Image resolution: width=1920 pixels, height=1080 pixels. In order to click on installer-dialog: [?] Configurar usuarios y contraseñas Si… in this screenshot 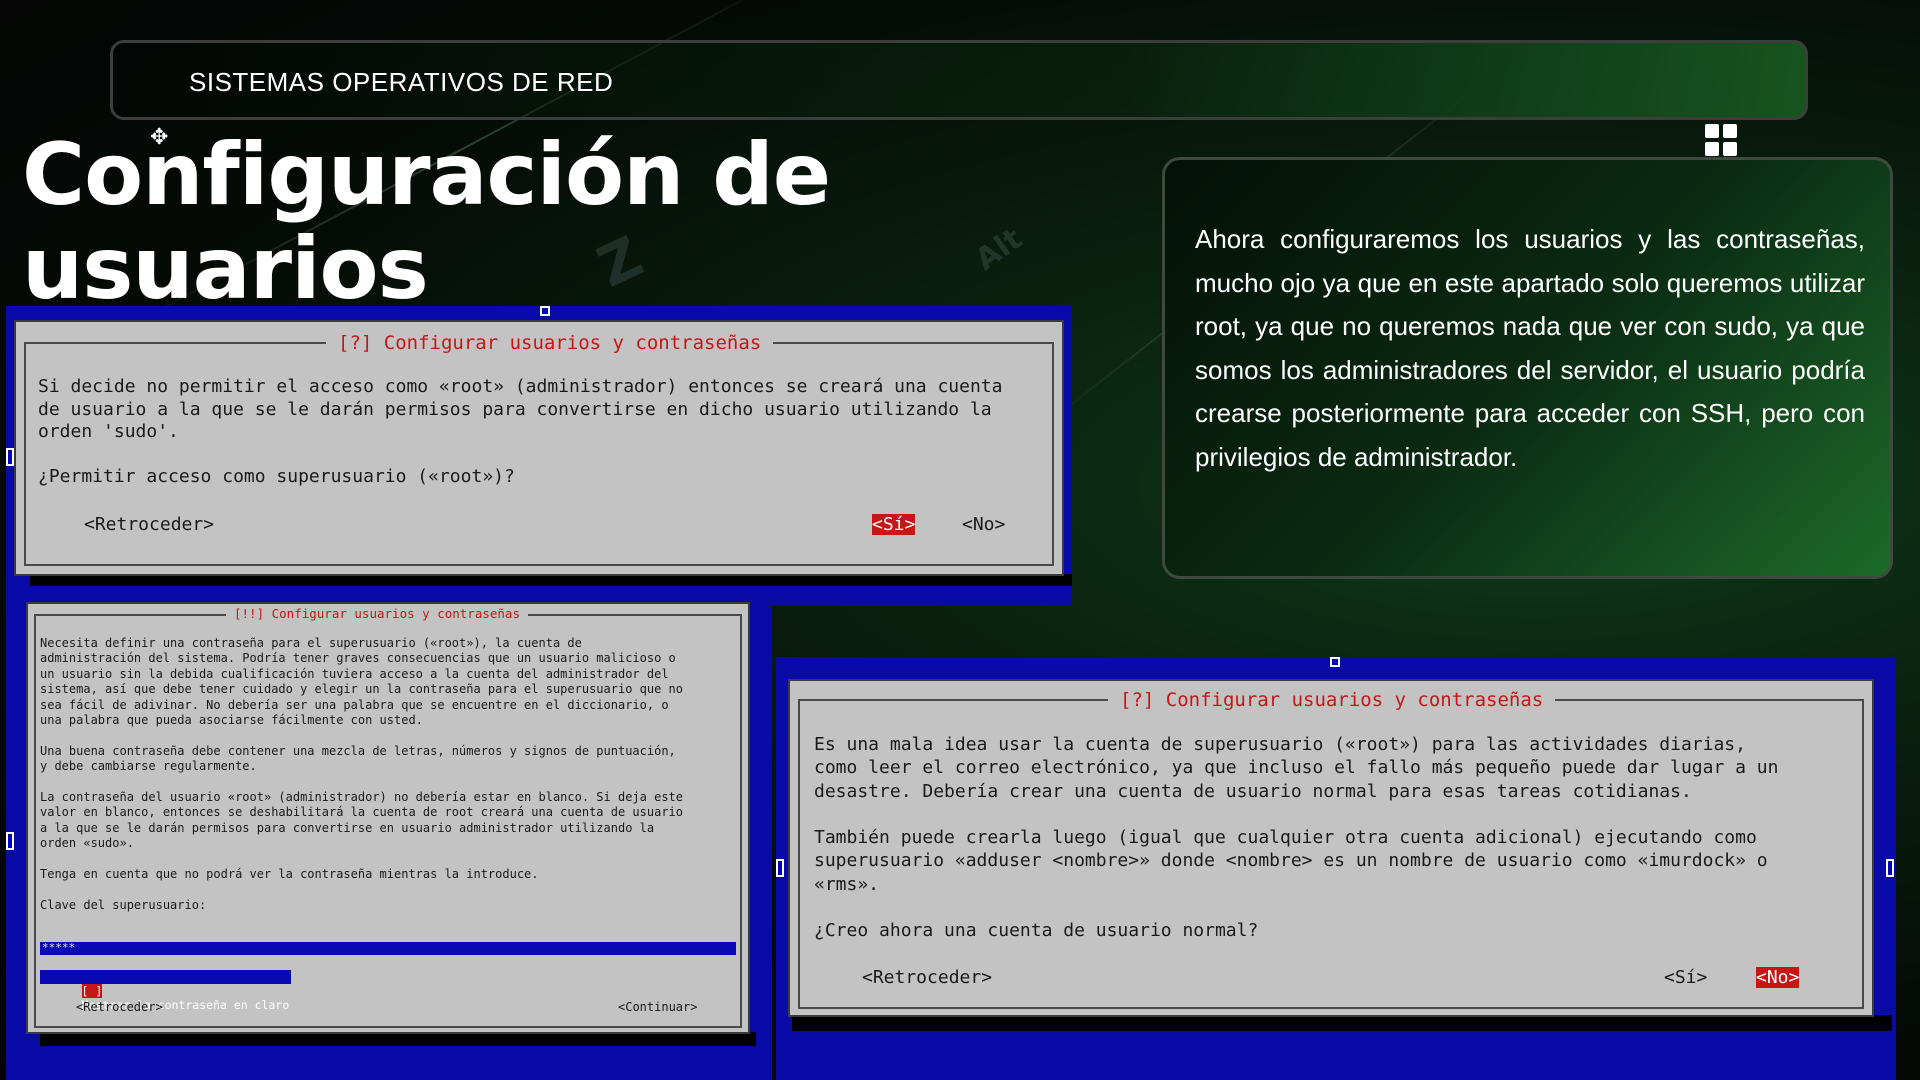, I will do `click(539, 448)`.